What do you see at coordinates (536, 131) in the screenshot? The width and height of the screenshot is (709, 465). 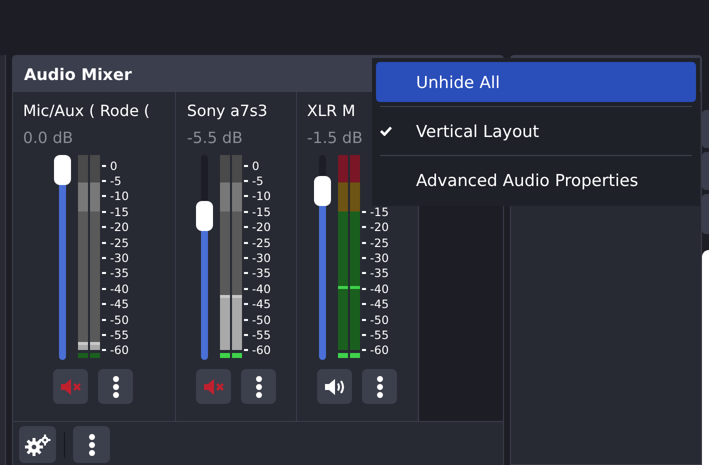 I see `menu-item: Vertical Layout` at bounding box center [536, 131].